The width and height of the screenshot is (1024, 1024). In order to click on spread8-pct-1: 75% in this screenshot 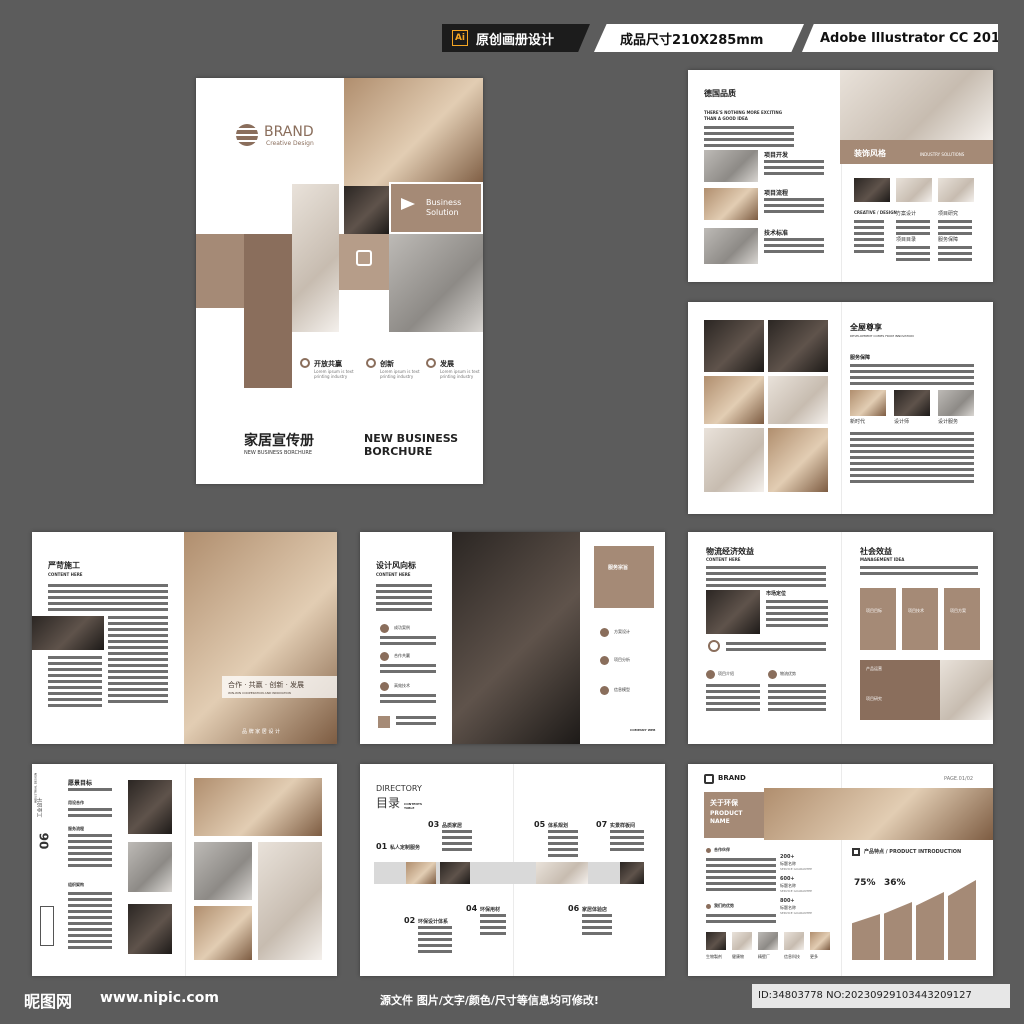, I will do `click(865, 883)`.